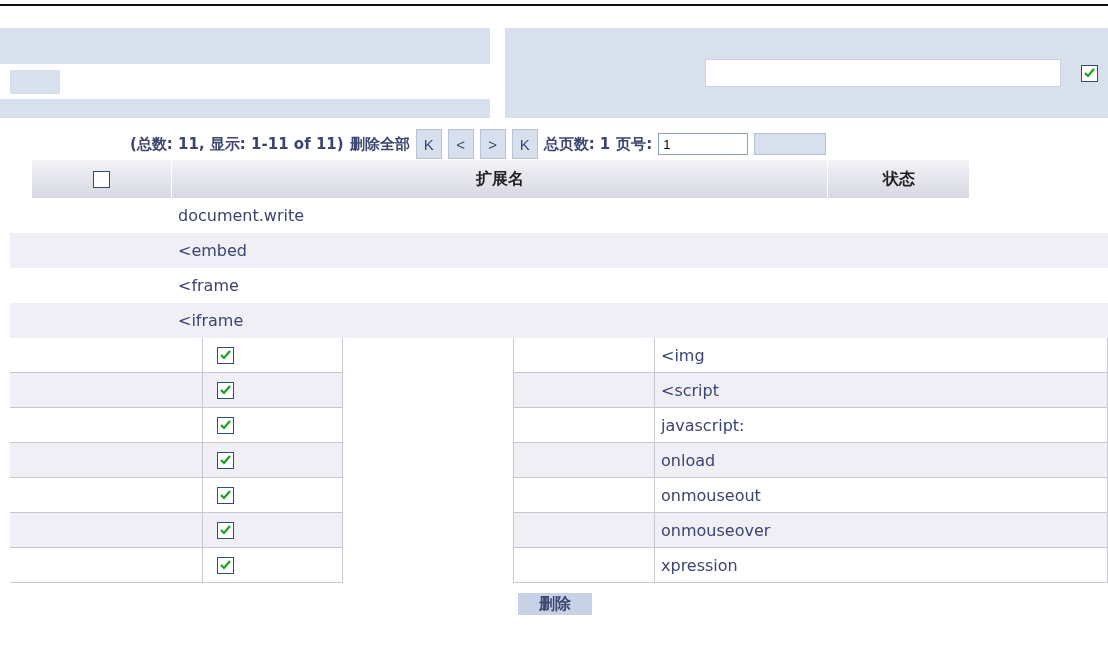 The image size is (1108, 650). Describe the element at coordinates (379, 144) in the screenshot. I see `delete-all-link: 删除全部` at that location.